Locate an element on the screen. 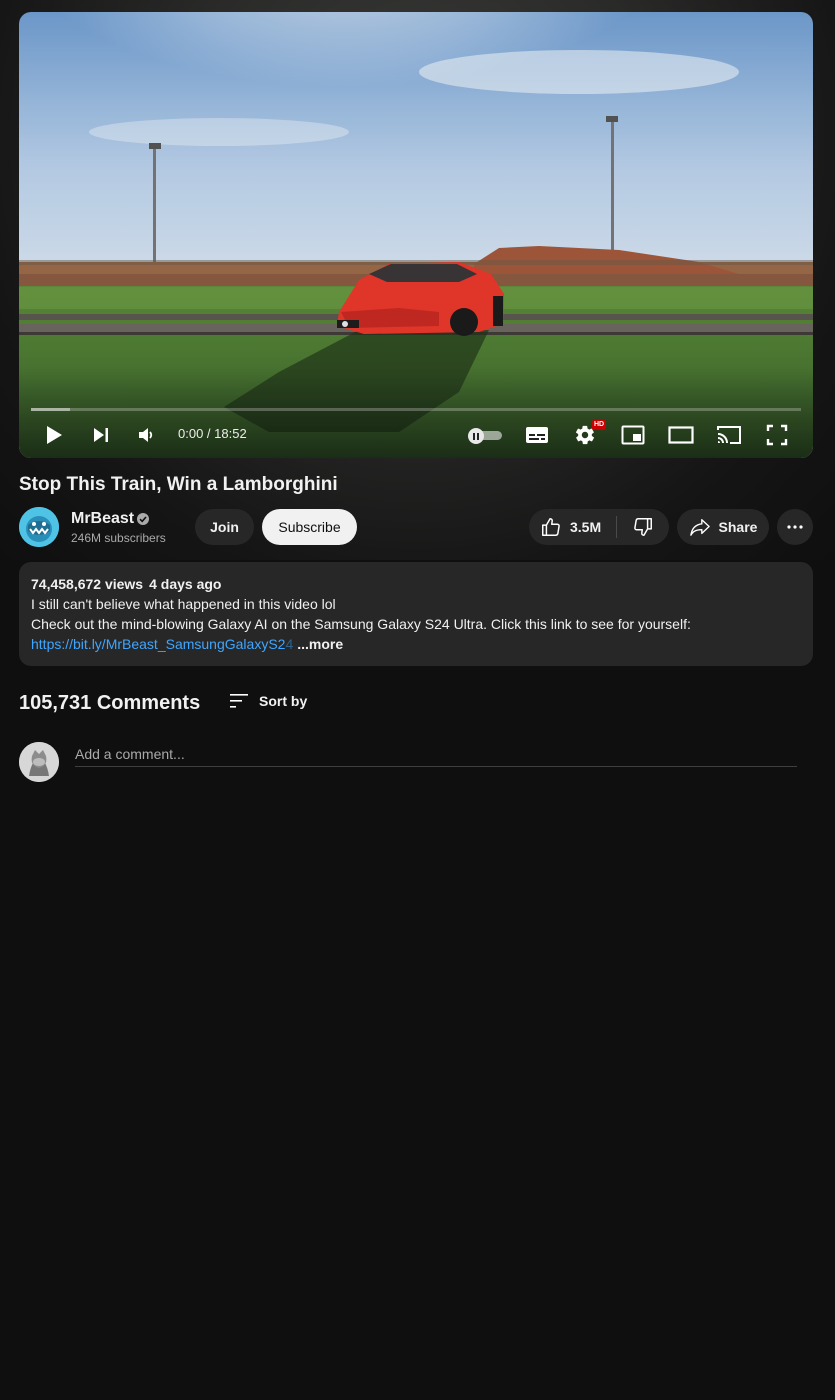 This screenshot has height=1400, width=835. fullscreen-icon is located at coordinates (777, 435).